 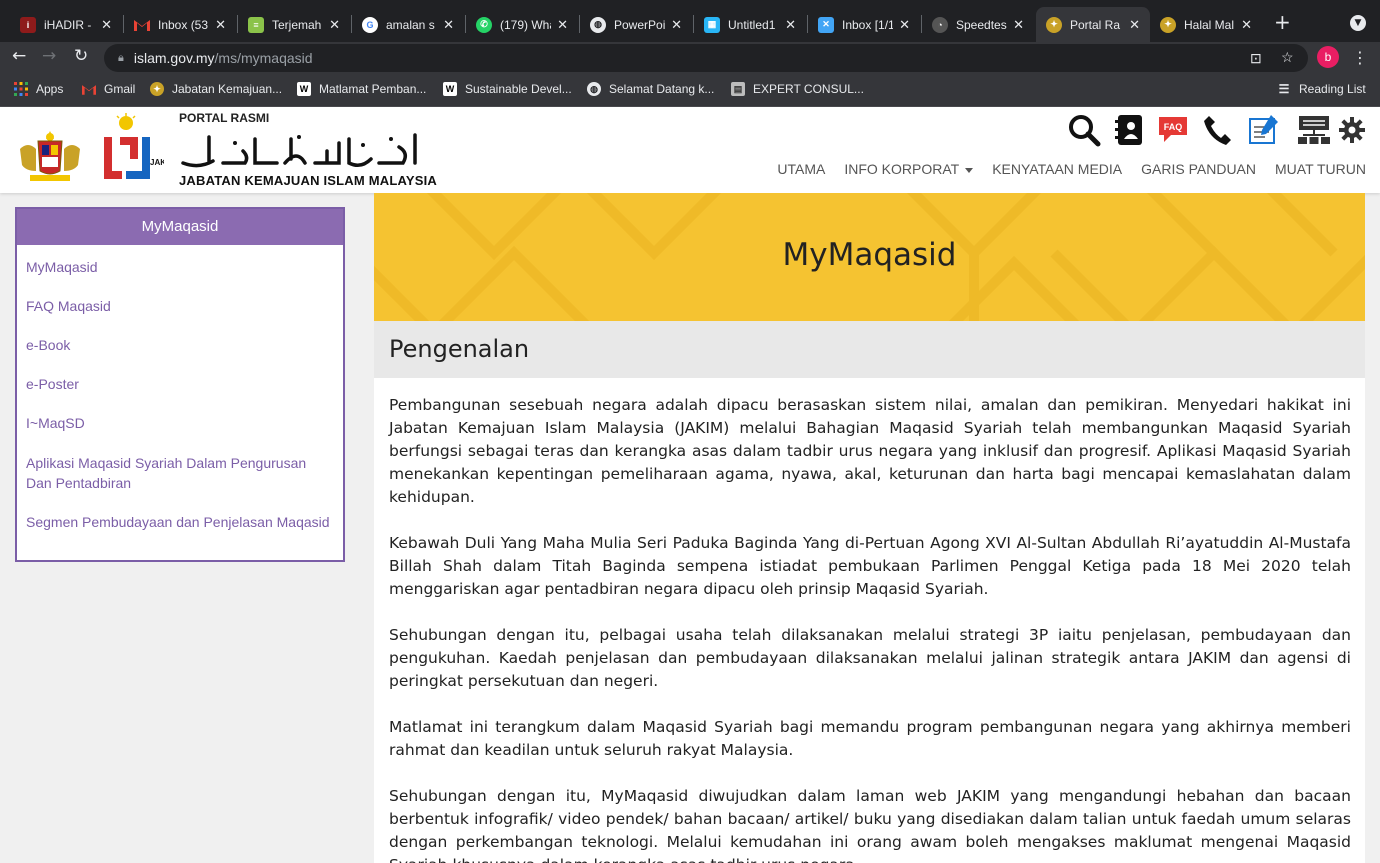 I want to click on speedometer-icon: ◔, so click(x=940, y=24).